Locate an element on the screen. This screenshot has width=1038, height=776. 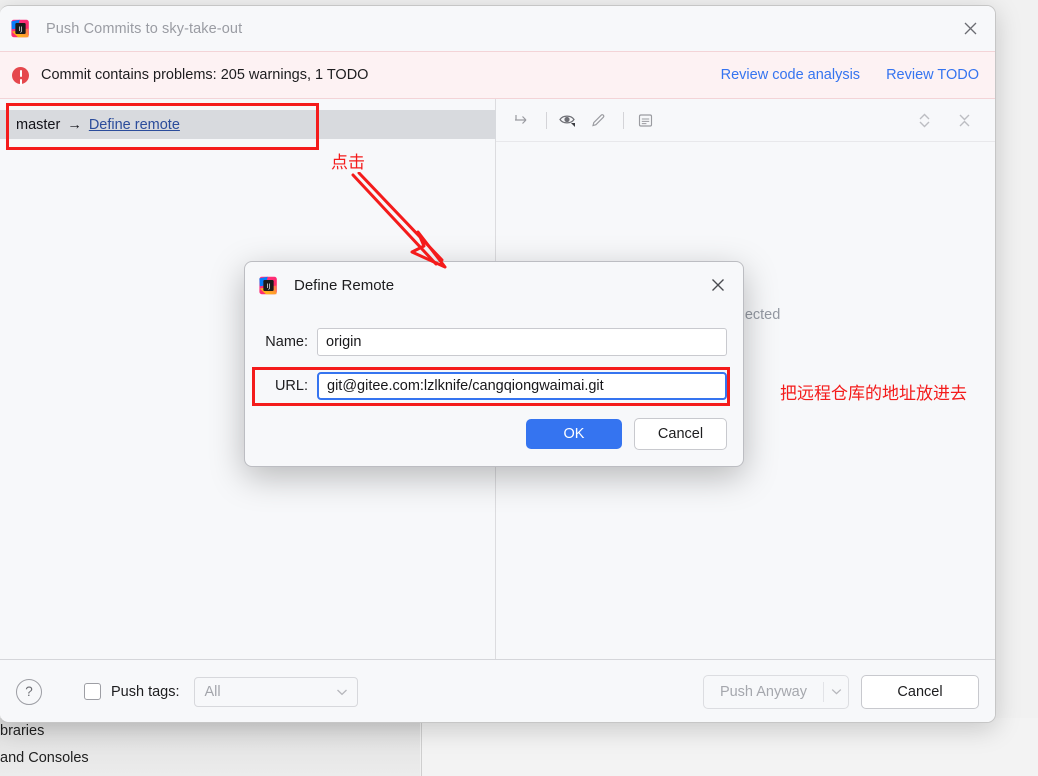
preview-eye-icon is located at coordinates (568, 120).